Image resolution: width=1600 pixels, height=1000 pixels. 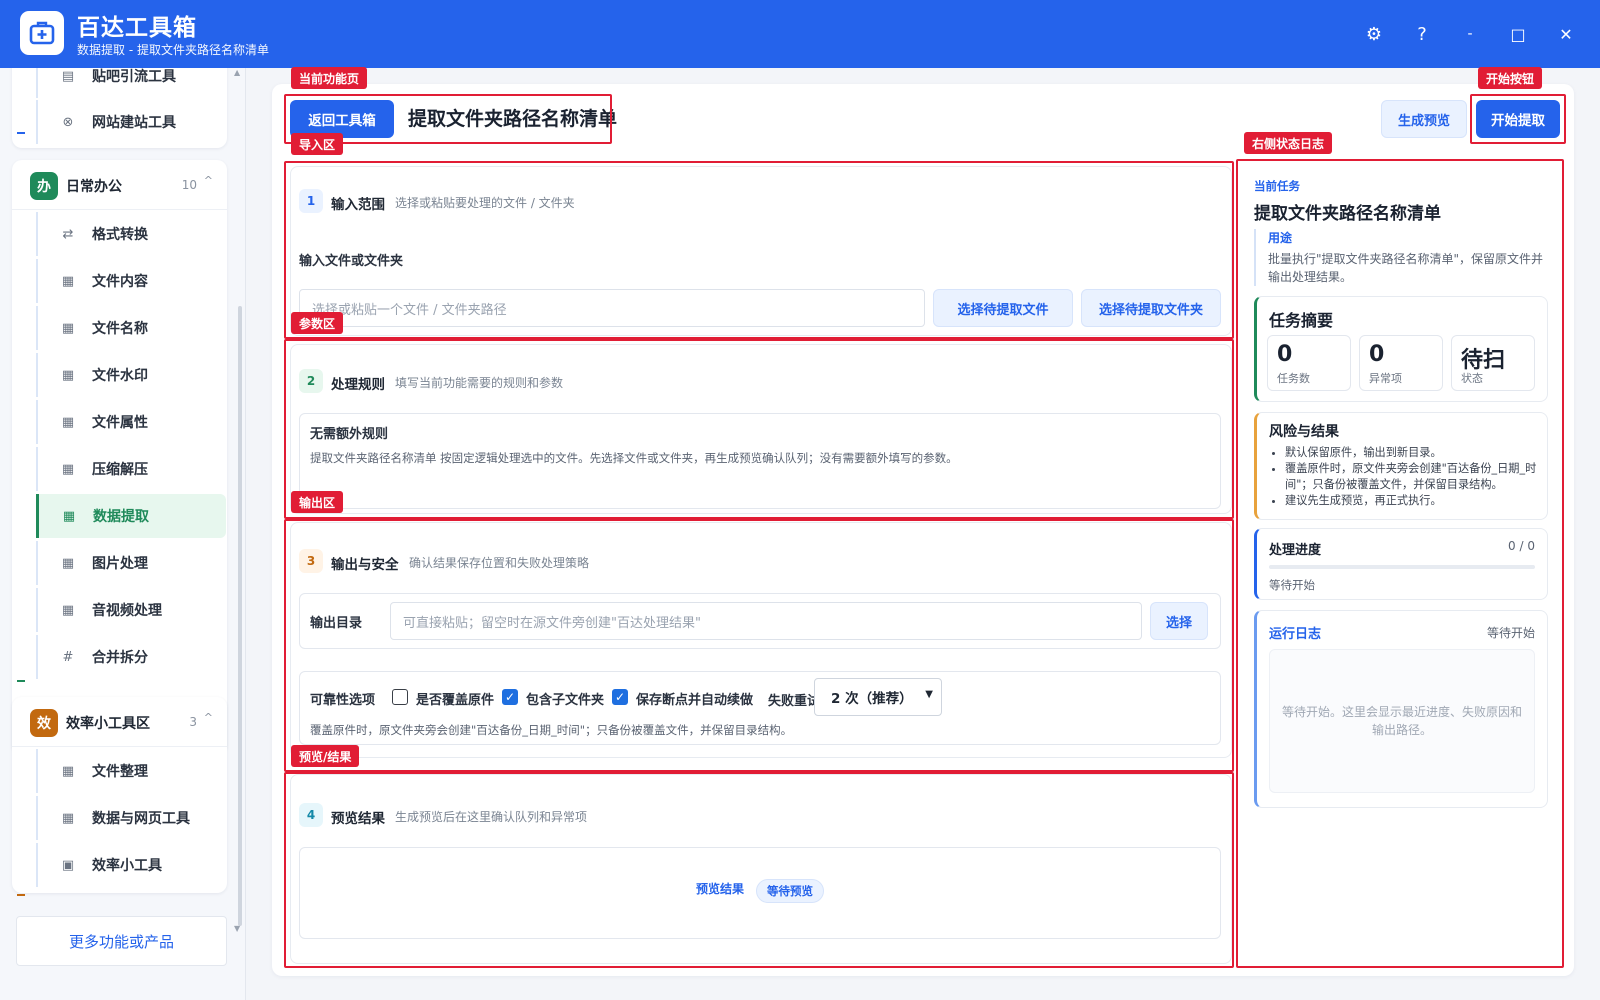 What do you see at coordinates (240, 616) in the screenshot?
I see `sidebar-scrollbar` at bounding box center [240, 616].